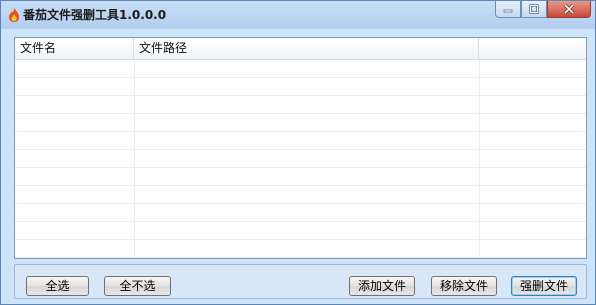  I want to click on maximize-button, so click(534, 9).